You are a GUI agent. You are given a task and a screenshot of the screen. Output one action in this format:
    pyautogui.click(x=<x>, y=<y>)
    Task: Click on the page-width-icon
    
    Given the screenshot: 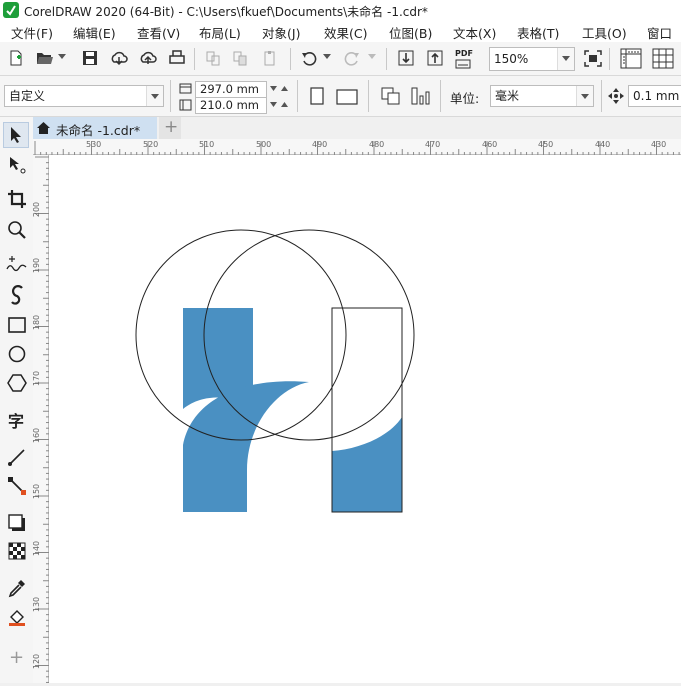 What is the action you would take?
    pyautogui.click(x=185, y=88)
    